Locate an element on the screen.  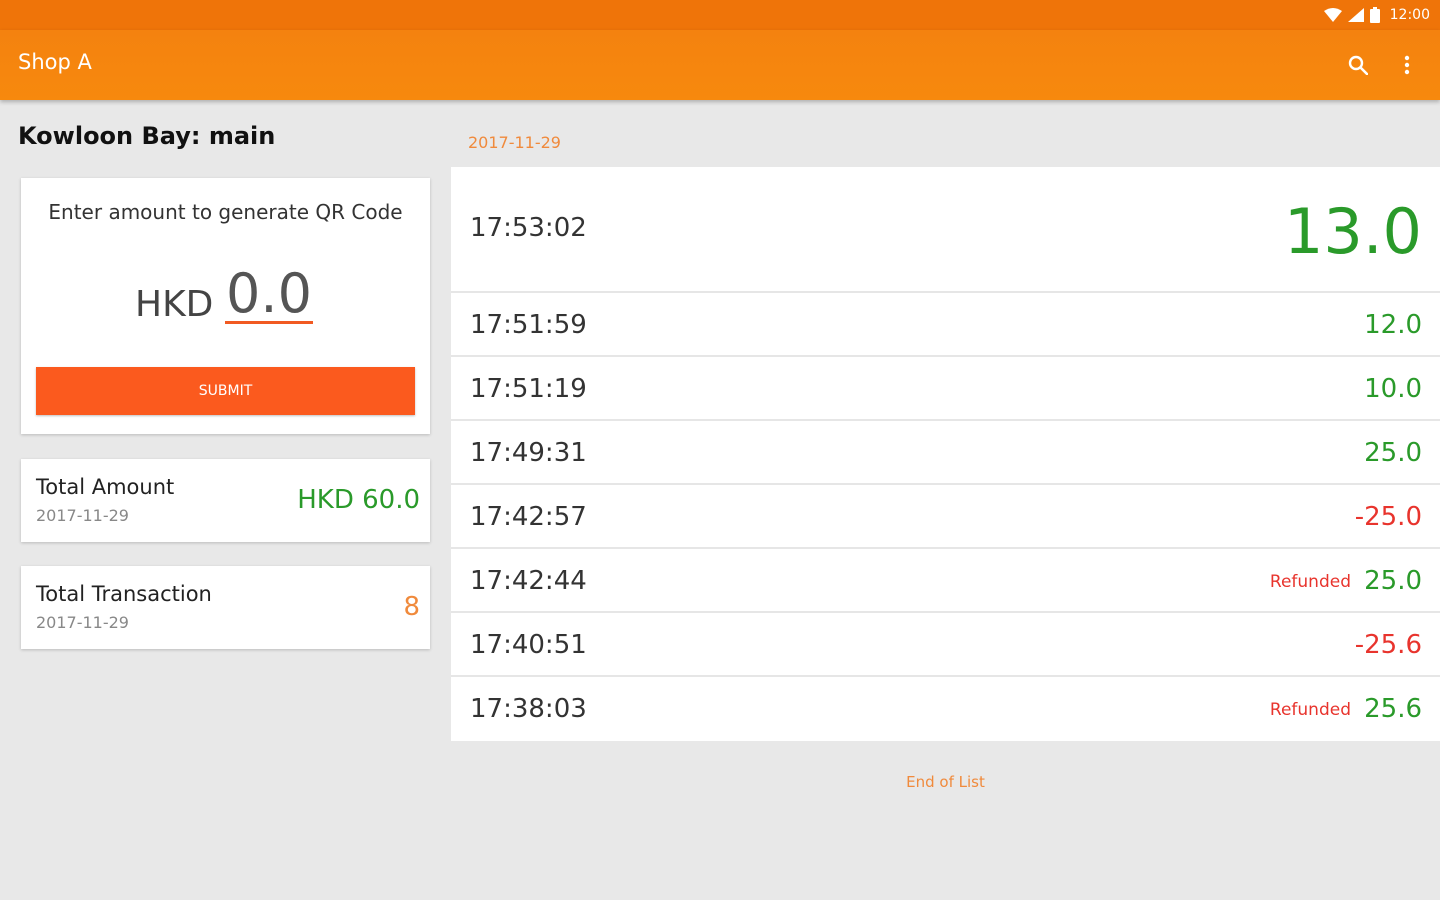
transaction-row: 17:53:02 13.0 is located at coordinates (945, 230).